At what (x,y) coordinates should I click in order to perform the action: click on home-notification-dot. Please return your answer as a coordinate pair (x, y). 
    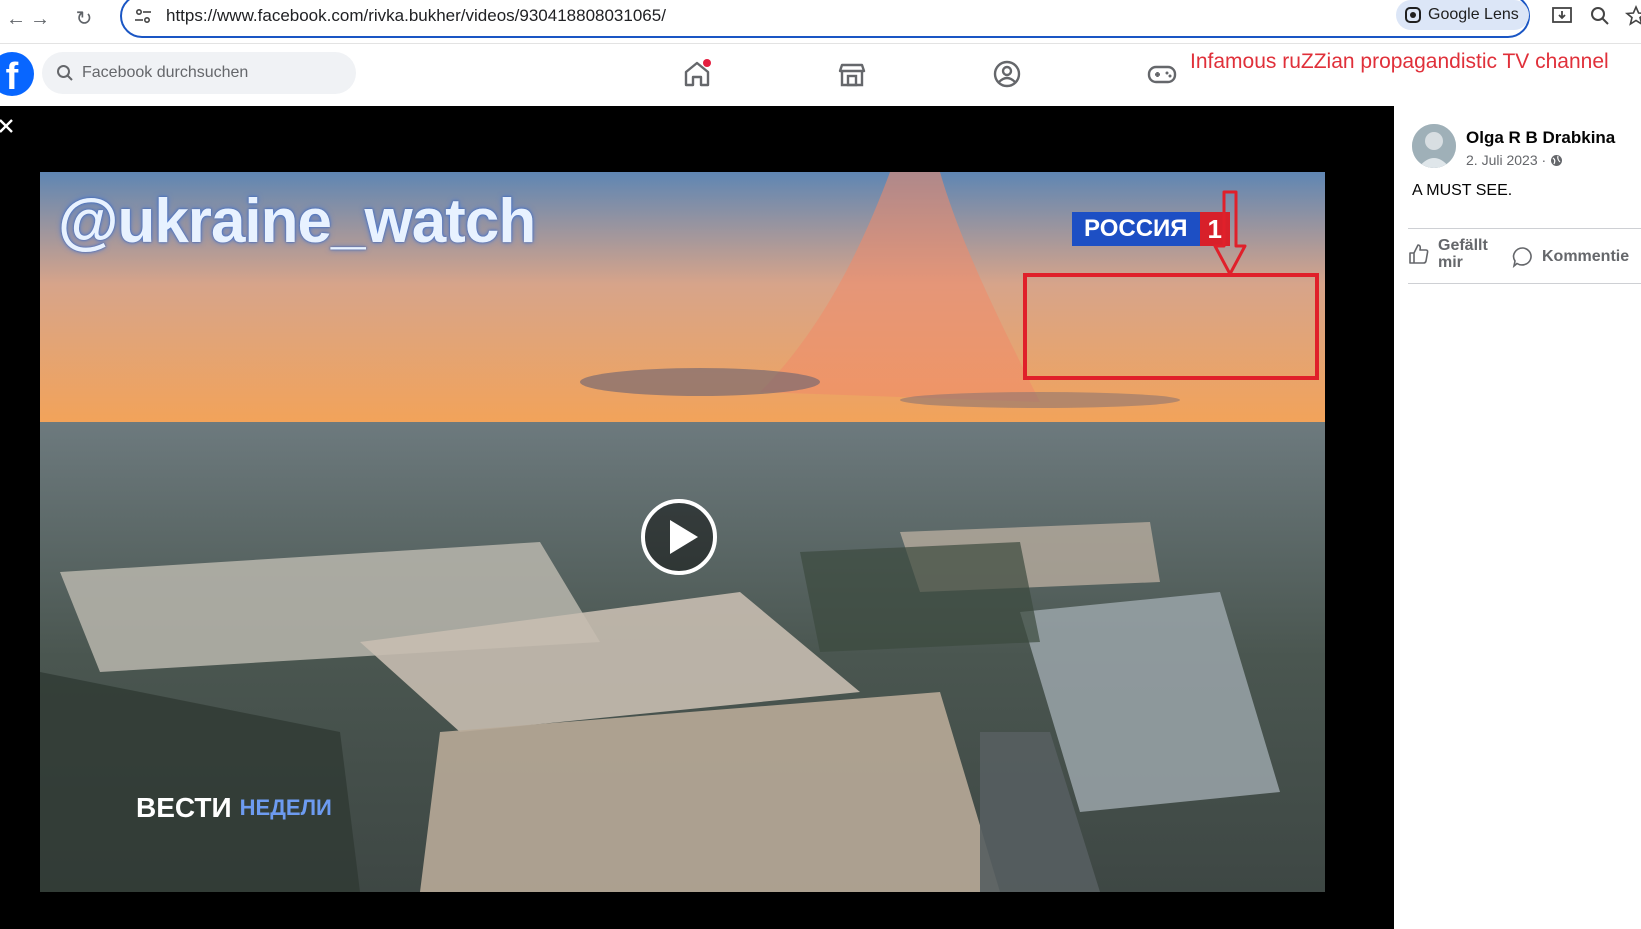
    Looking at the image, I should click on (707, 63).